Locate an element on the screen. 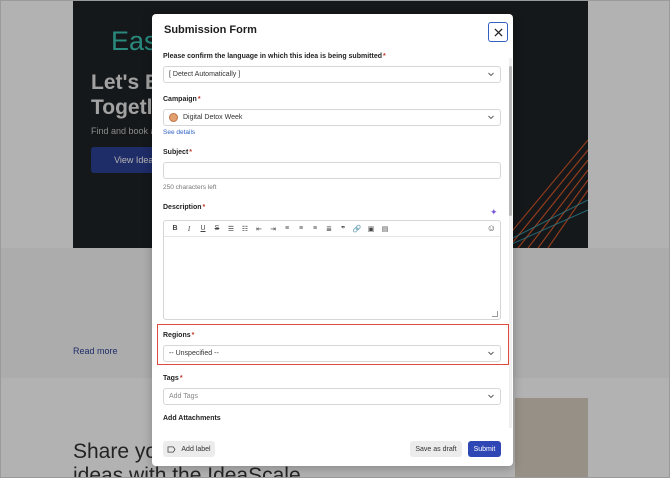  editor-toolbar: B I U S ☰ ☷ ⇤ ⇥ ≡ ≡ ≡ ≣ ❞ 🔗 ▣ ▤ ☺ is located at coordinates (332, 229).